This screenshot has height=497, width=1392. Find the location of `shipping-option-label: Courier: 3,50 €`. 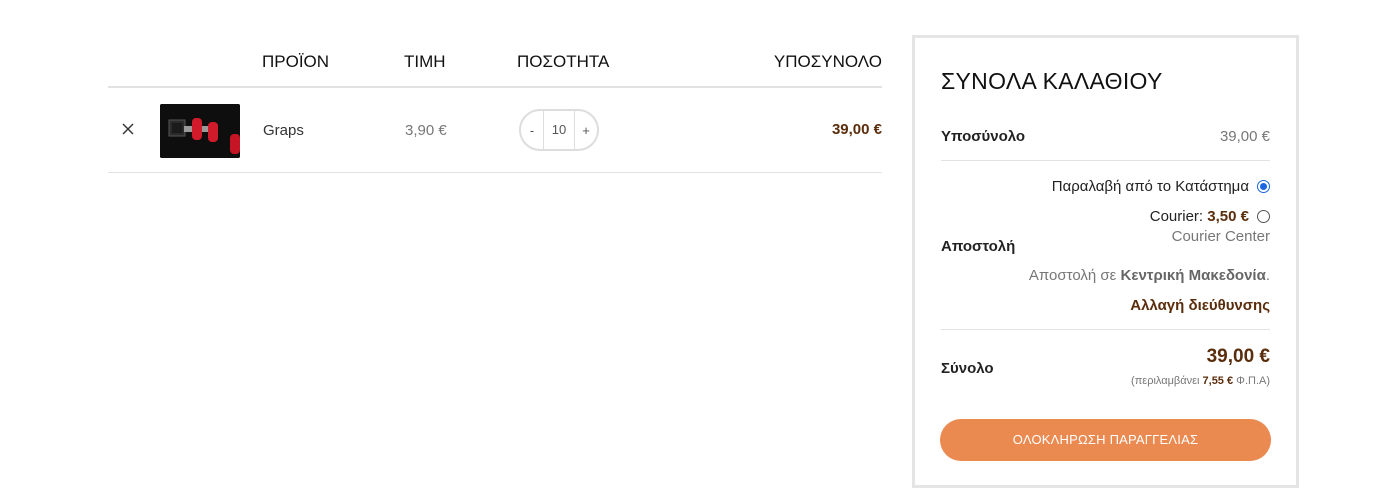

shipping-option-label: Courier: 3,50 € is located at coordinates (1199, 216).